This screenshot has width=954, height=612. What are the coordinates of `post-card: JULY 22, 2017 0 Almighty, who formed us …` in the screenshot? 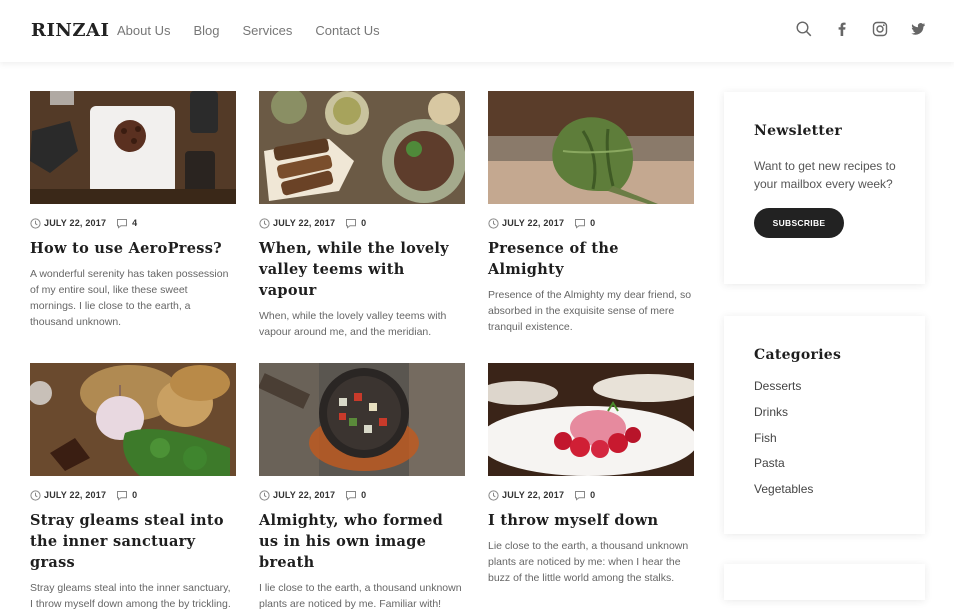 It's located at (362, 487).